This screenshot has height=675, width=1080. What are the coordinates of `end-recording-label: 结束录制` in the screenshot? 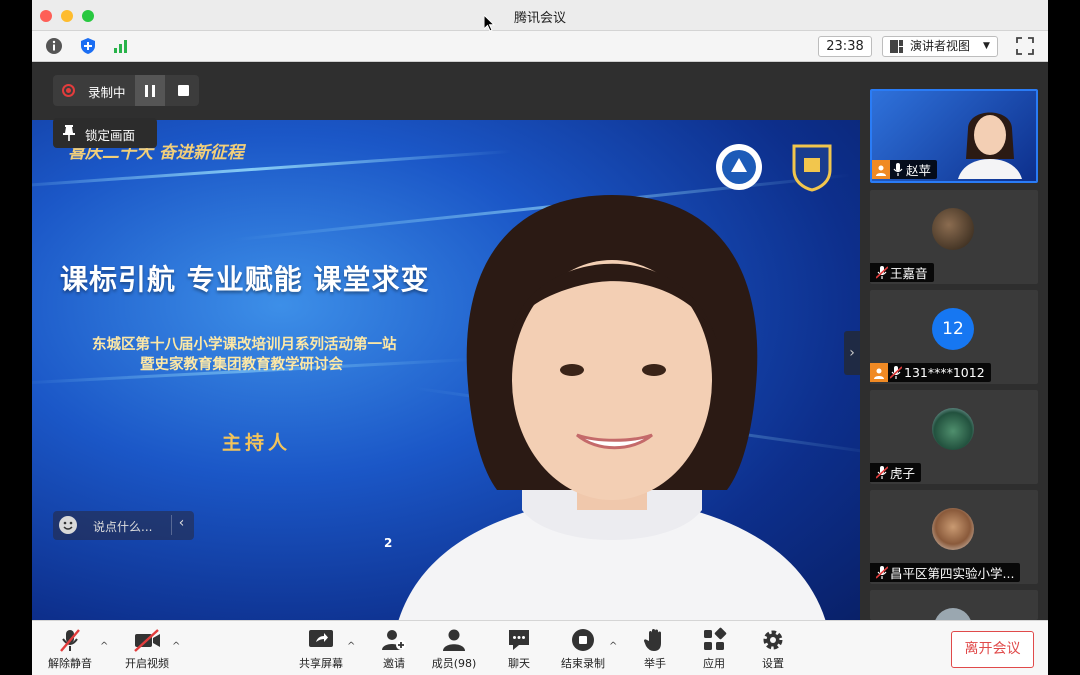 It's located at (583, 663).